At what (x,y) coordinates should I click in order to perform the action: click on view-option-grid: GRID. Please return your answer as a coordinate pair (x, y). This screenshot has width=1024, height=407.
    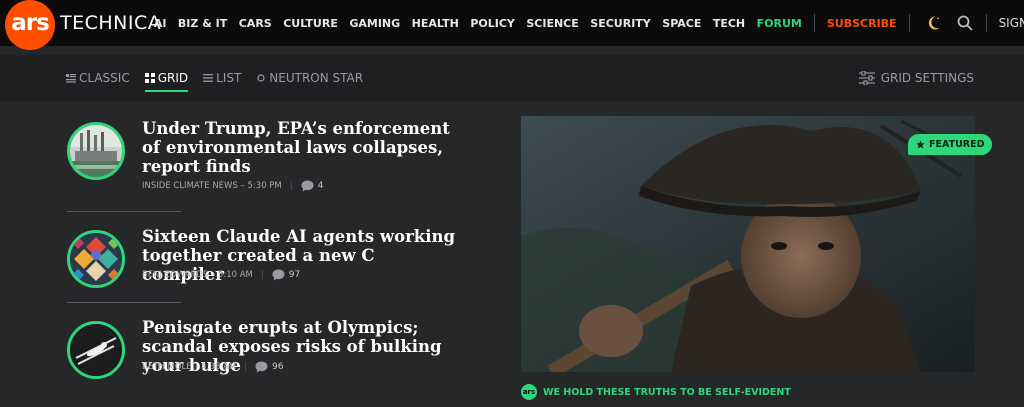
    Looking at the image, I should click on (166, 78).